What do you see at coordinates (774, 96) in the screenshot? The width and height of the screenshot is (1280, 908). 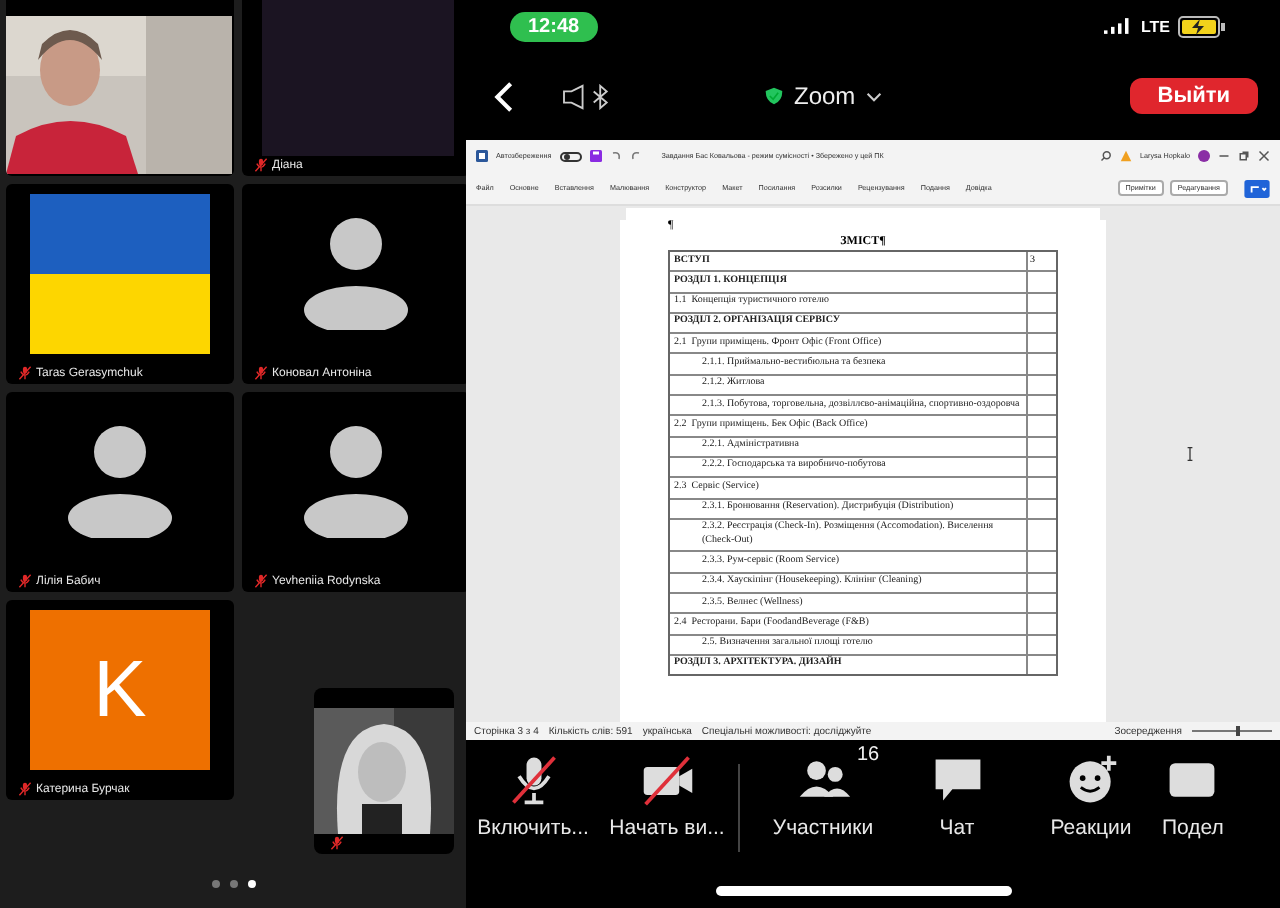 I see `shield-icon` at bounding box center [774, 96].